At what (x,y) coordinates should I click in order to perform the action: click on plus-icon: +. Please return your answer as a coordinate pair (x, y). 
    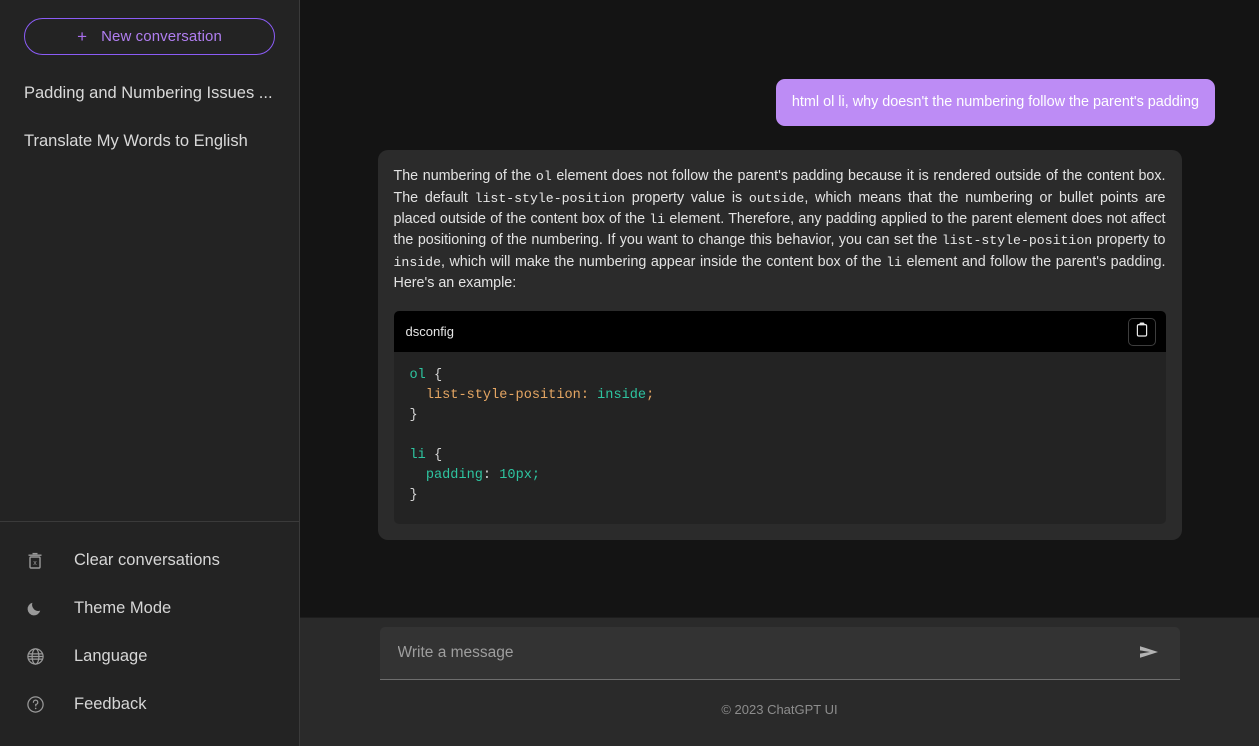
    Looking at the image, I should click on (82, 36).